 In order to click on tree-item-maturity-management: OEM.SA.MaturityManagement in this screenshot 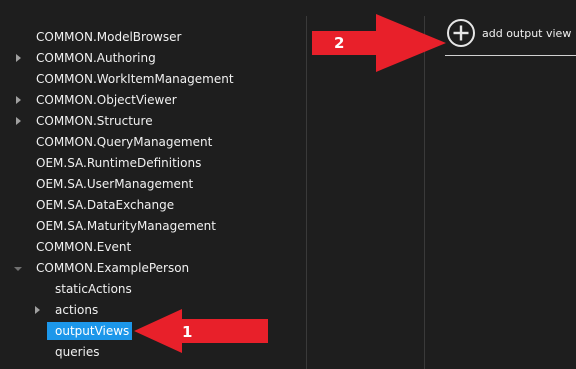, I will do `click(127, 226)`.